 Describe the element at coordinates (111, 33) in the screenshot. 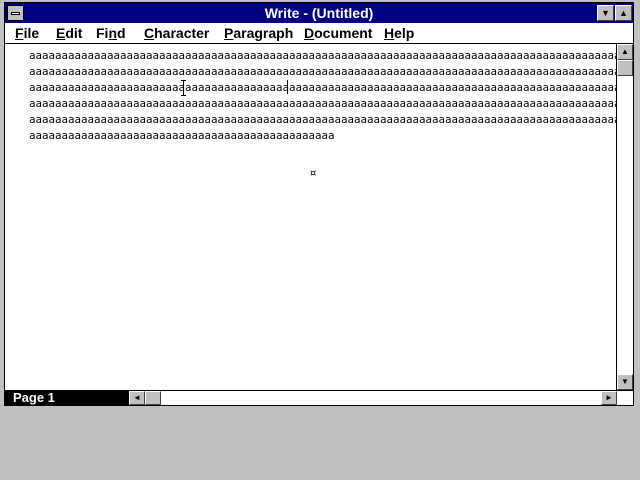

I see `menu-find: Find` at that location.